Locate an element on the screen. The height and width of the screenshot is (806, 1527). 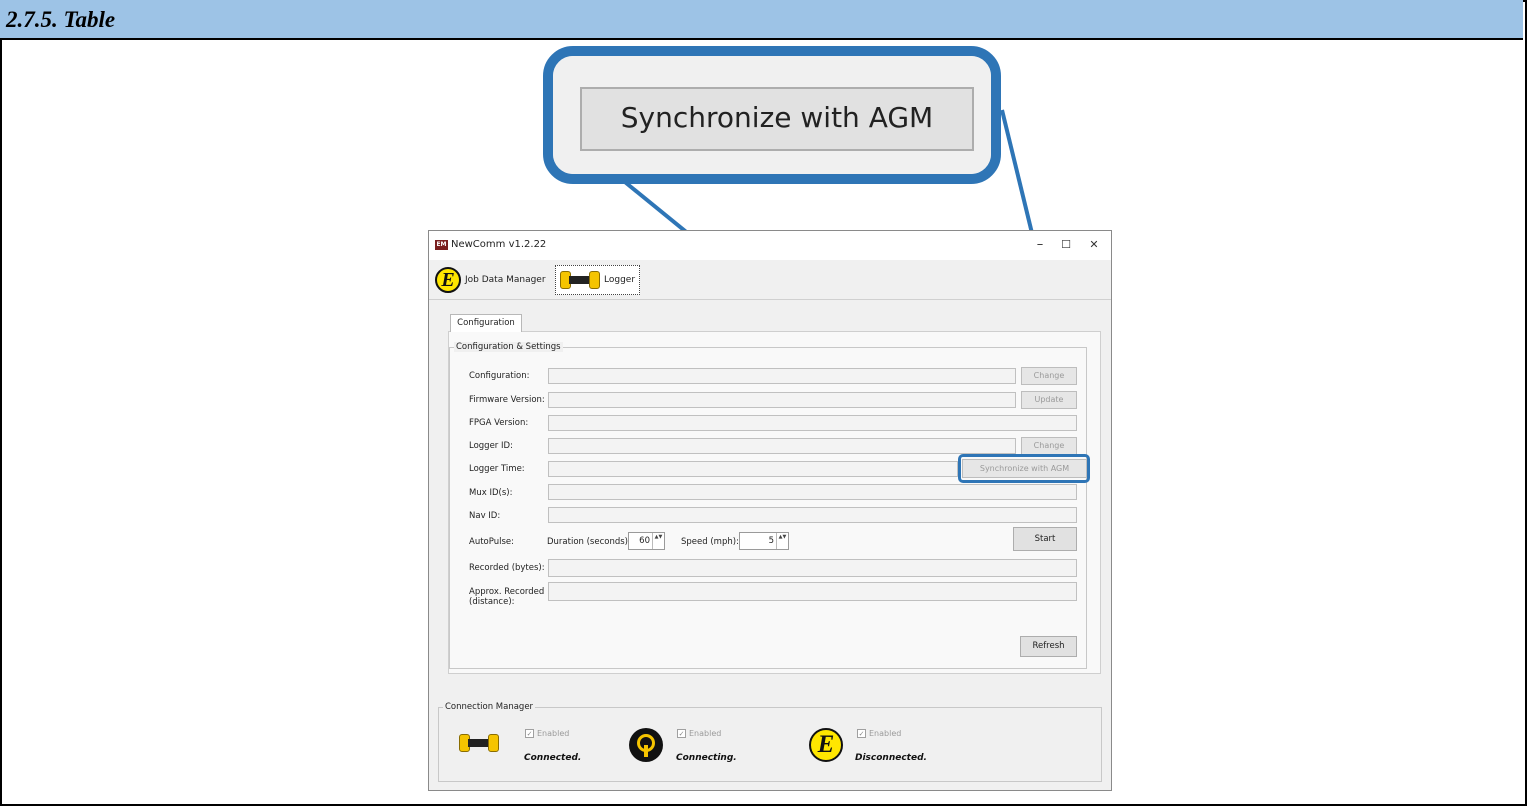
radar-enabled-label: Enabled is located at coordinates (705, 733).